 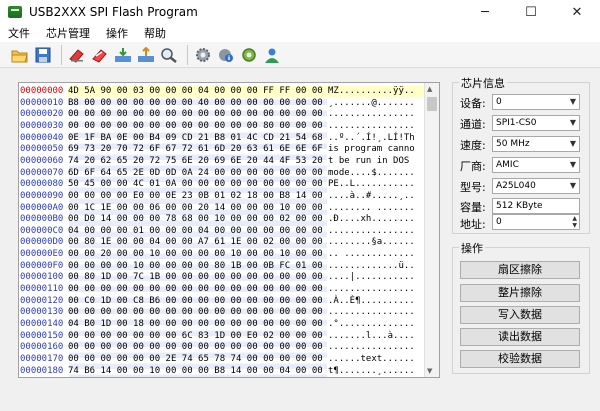 I want to click on vendor-select: AMIC ▼, so click(x=536, y=165).